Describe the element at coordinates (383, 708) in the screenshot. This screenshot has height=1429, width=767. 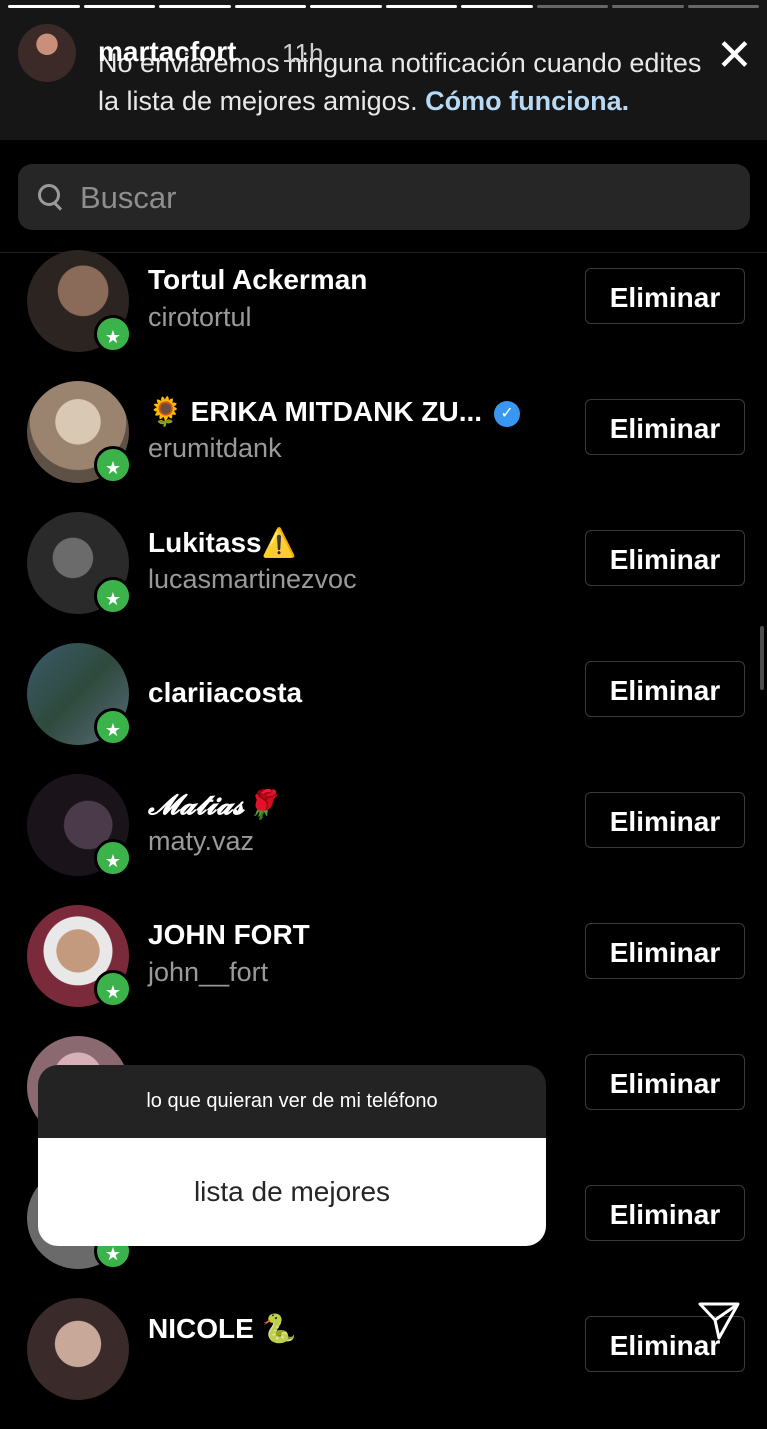
I see `list-item: ★ clariiacosta Eliminar` at that location.